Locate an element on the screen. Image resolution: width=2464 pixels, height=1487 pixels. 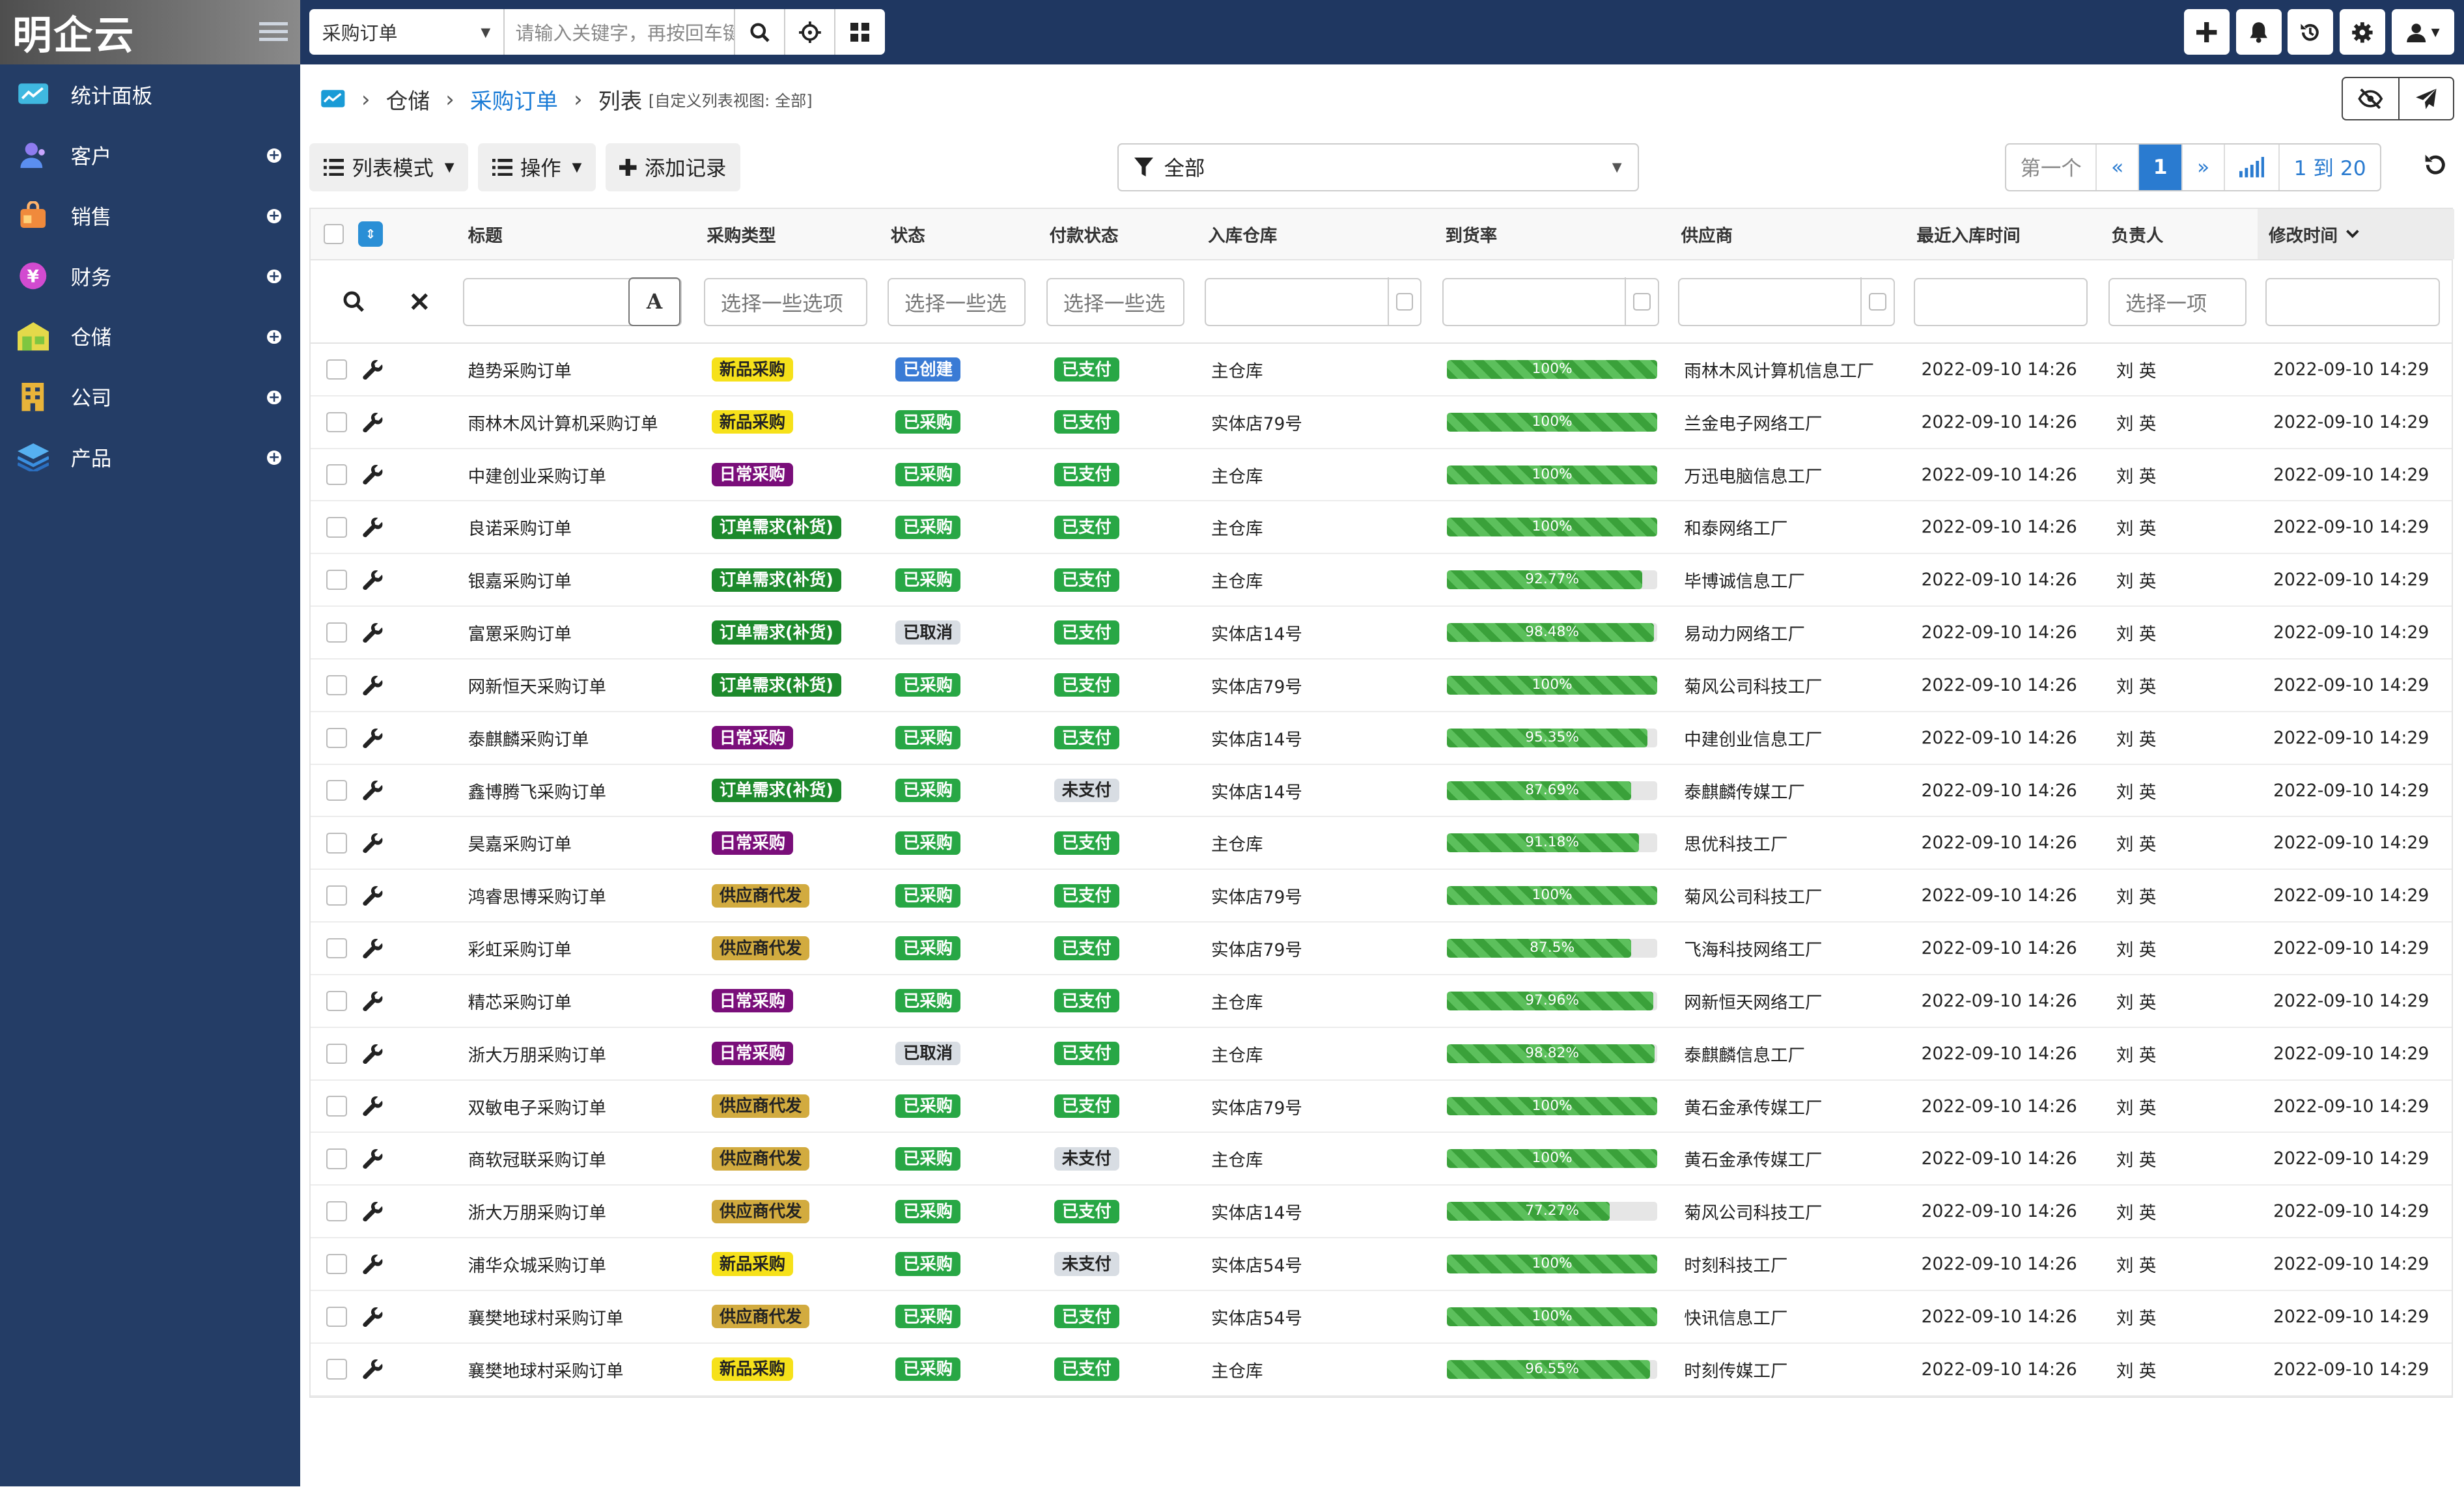
title-cell: 中建创业采购订单 is located at coordinates (537, 475).